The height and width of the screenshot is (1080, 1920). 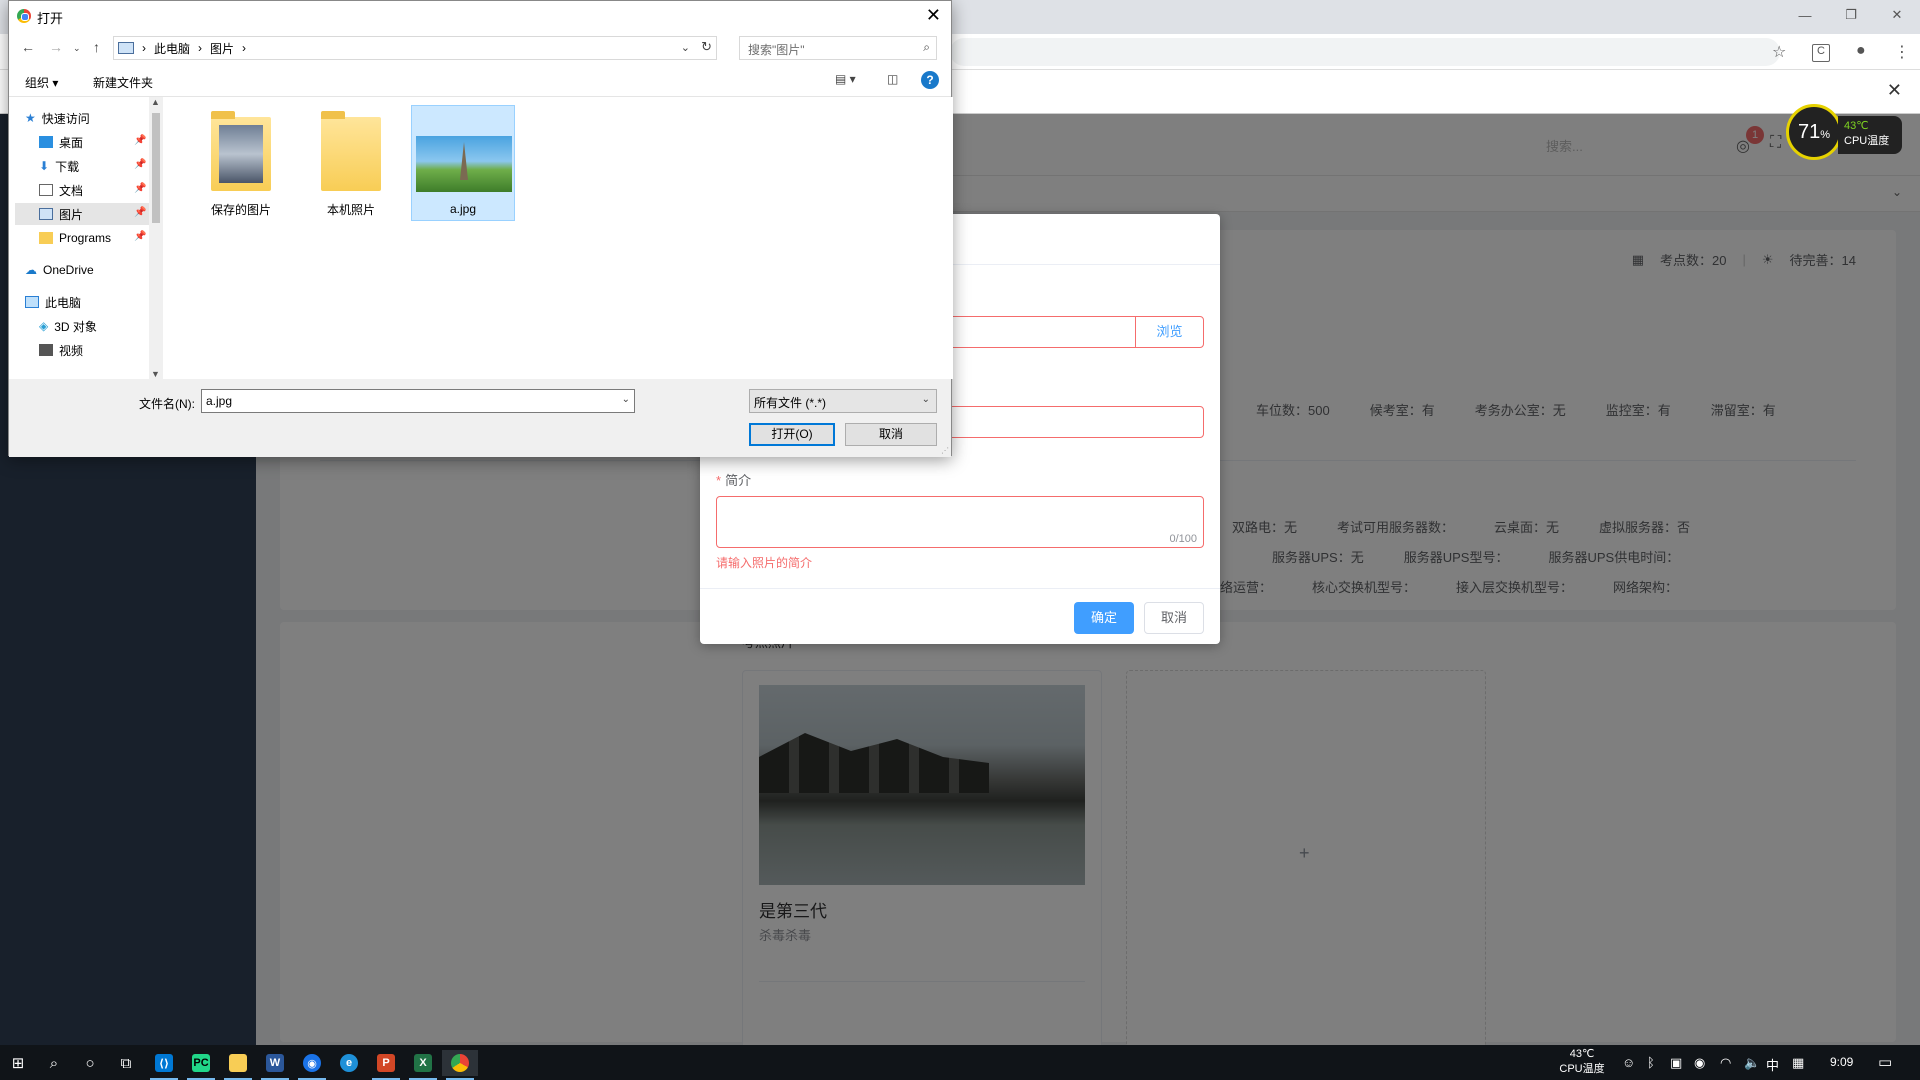 What do you see at coordinates (1870, 135) in the screenshot?
I see `cpu-temp-panel: 43℃ CPU温度` at bounding box center [1870, 135].